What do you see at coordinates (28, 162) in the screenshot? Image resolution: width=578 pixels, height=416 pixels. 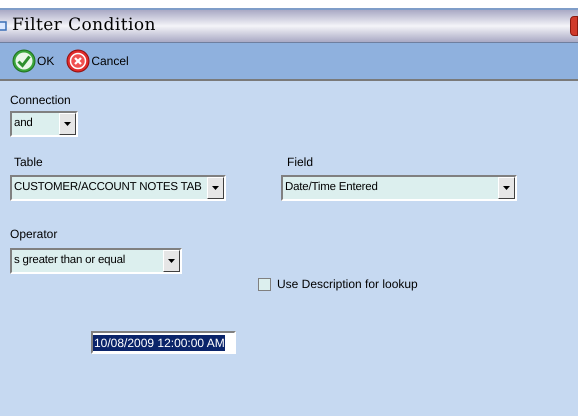 I see `table-label: Table` at bounding box center [28, 162].